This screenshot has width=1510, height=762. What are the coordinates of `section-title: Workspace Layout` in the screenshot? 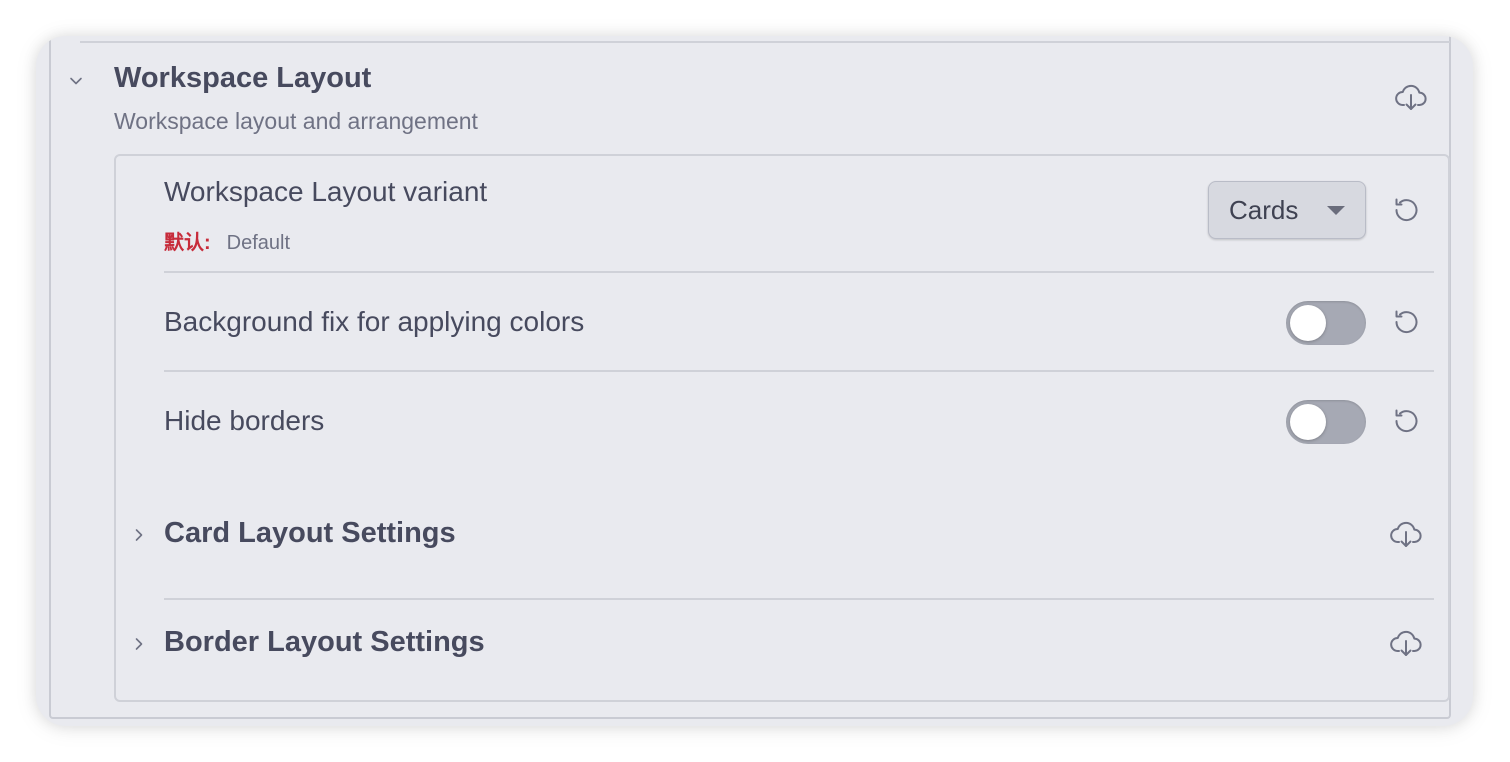 It's located at (243, 78).